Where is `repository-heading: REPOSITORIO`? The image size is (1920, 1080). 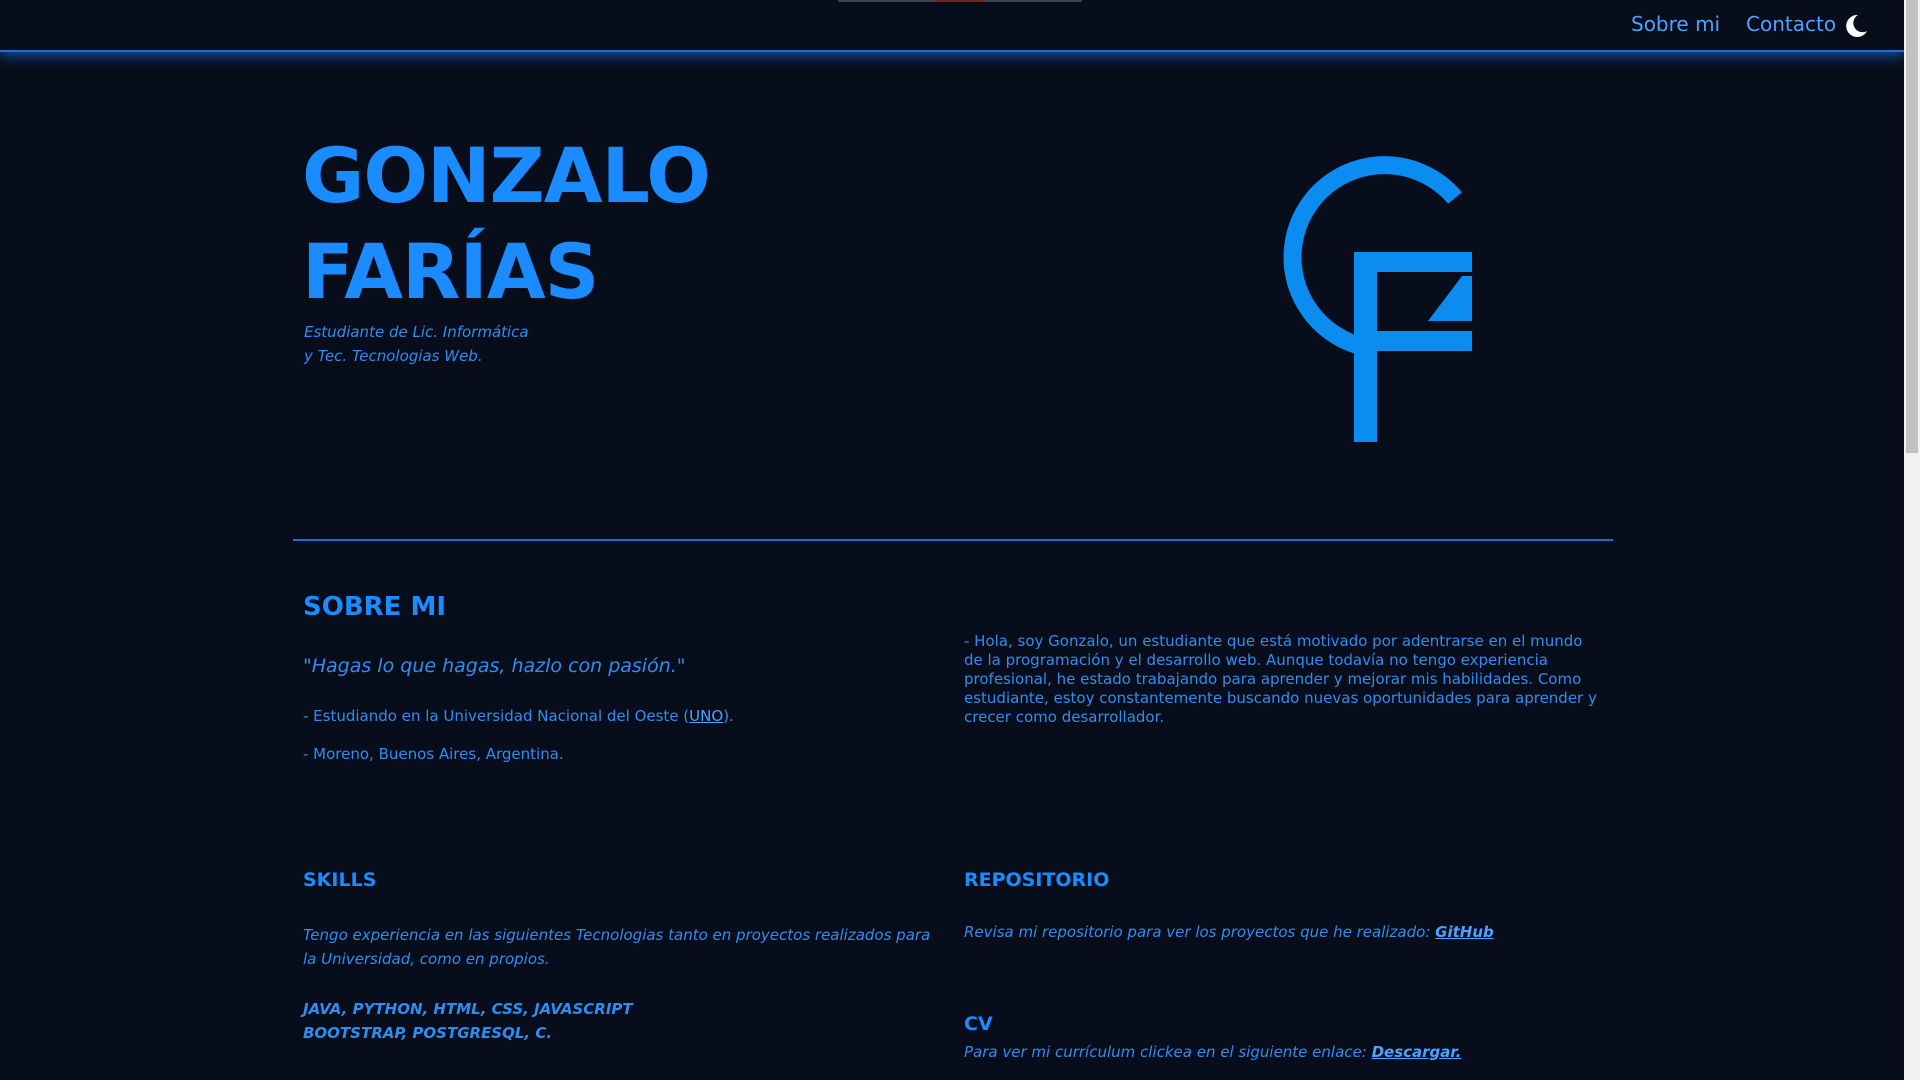 repository-heading: REPOSITORIO is located at coordinates (1037, 880).